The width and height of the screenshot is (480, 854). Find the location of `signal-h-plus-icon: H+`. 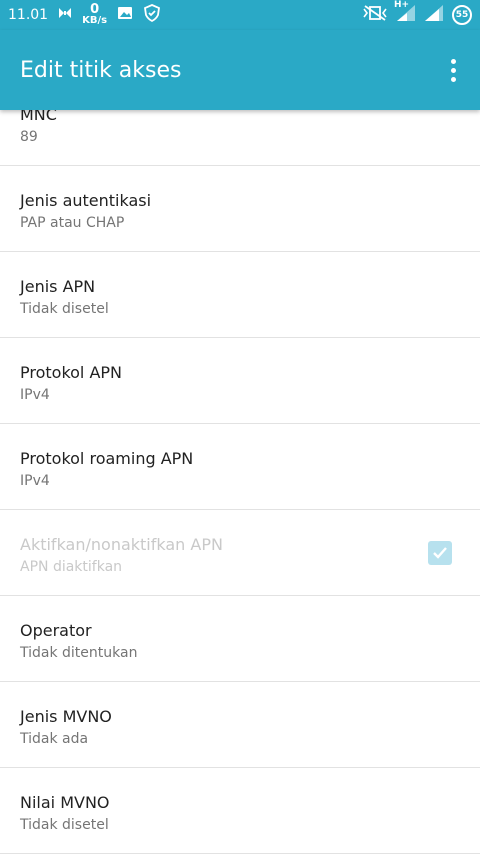

signal-h-plus-icon: H+ is located at coordinates (405, 13).